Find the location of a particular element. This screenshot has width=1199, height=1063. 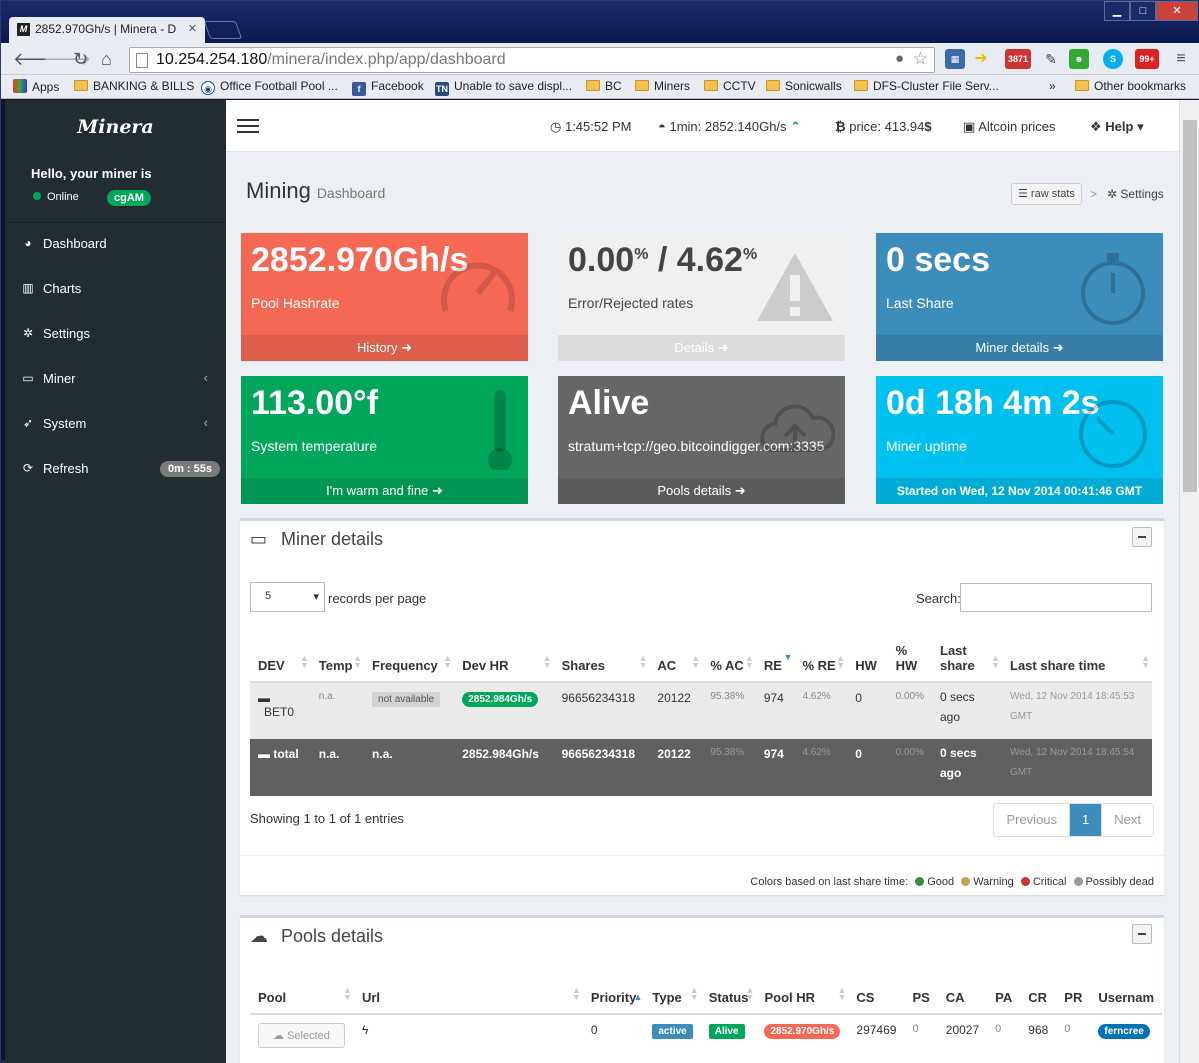

pool-cell: ☁ Selected is located at coordinates (302, 1035).